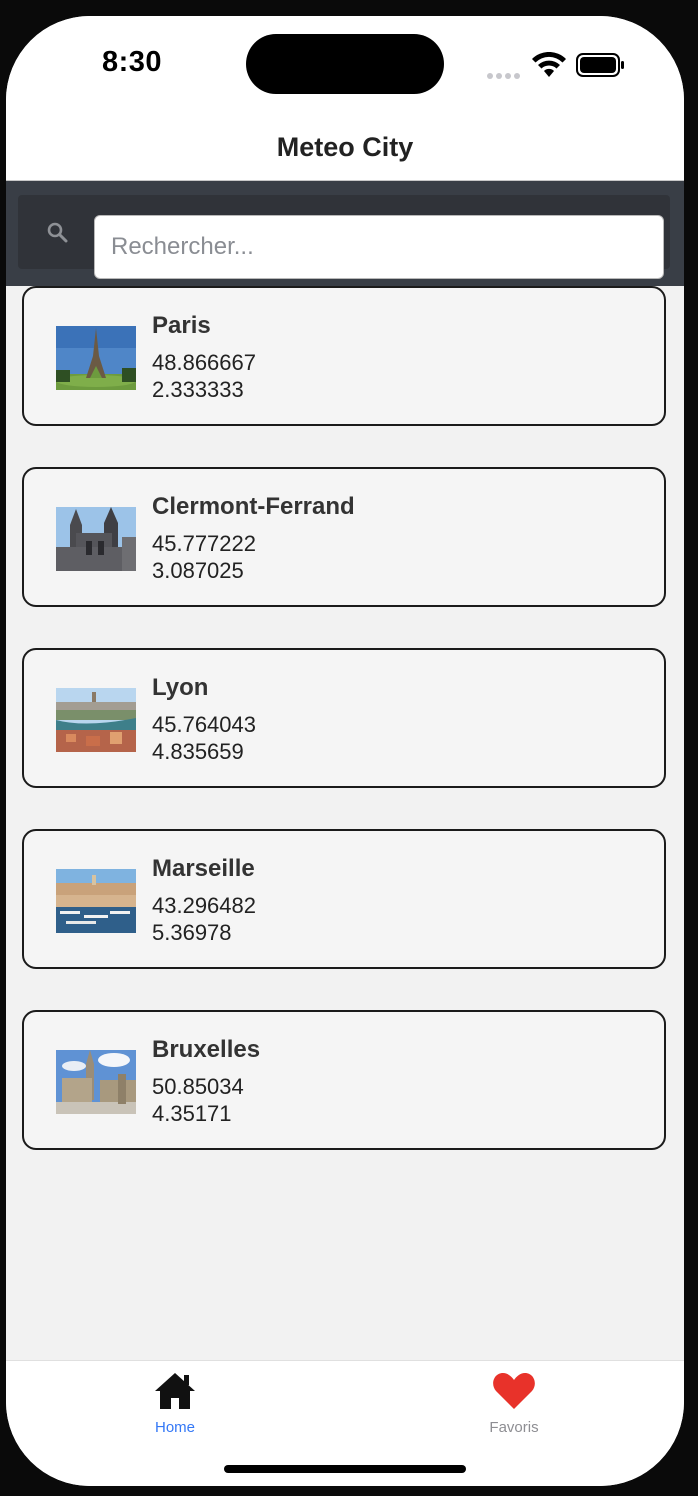  Describe the element at coordinates (600, 65) in the screenshot. I see `battery-icon` at that location.